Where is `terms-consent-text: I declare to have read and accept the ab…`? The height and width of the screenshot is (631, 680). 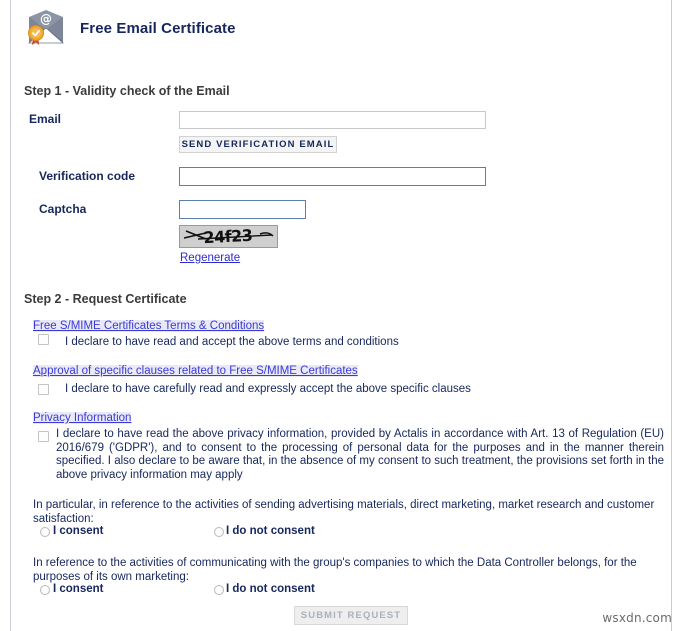 terms-consent-text: I declare to have read and accept the ab… is located at coordinates (232, 342).